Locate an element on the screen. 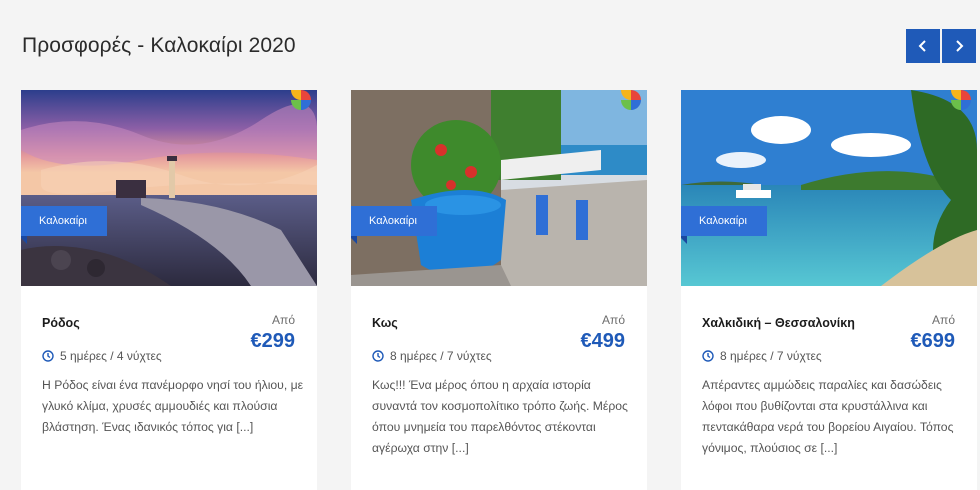  card-image-halkidiki: Καλοκαίρι is located at coordinates (829, 188).